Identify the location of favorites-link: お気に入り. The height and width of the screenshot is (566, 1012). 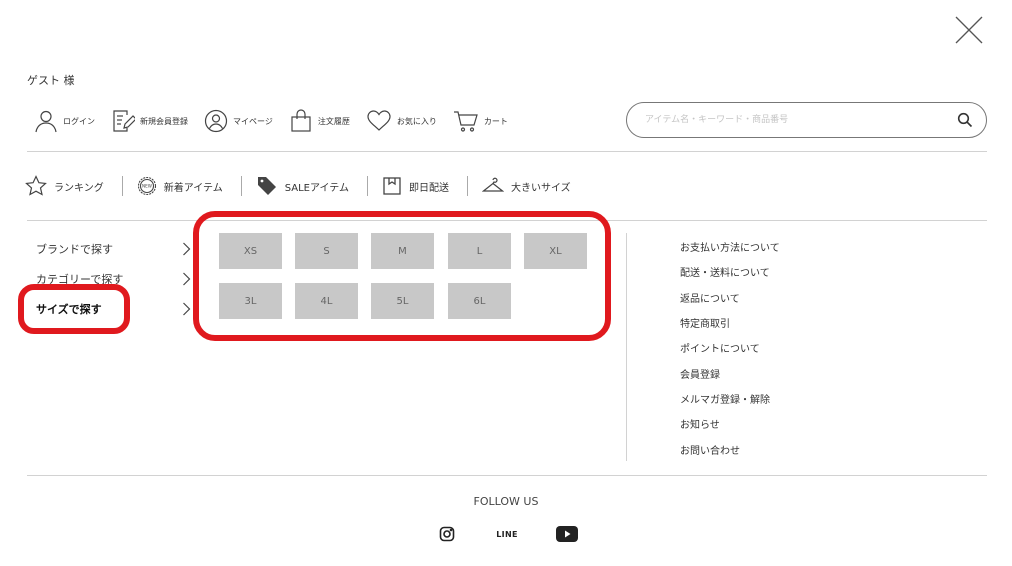
(401, 121).